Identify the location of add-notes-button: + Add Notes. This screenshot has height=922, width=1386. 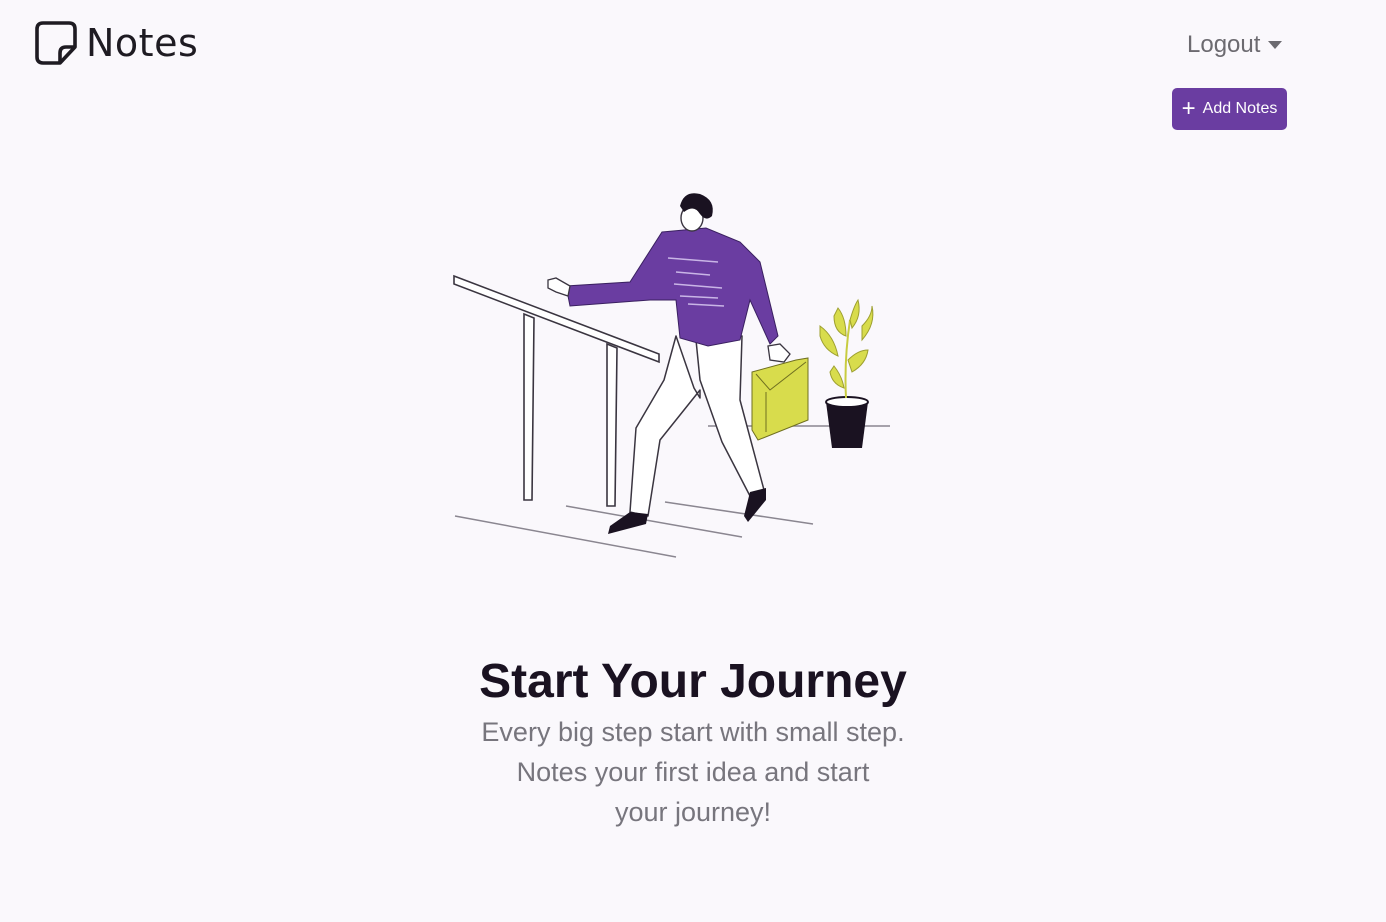
(1229, 109).